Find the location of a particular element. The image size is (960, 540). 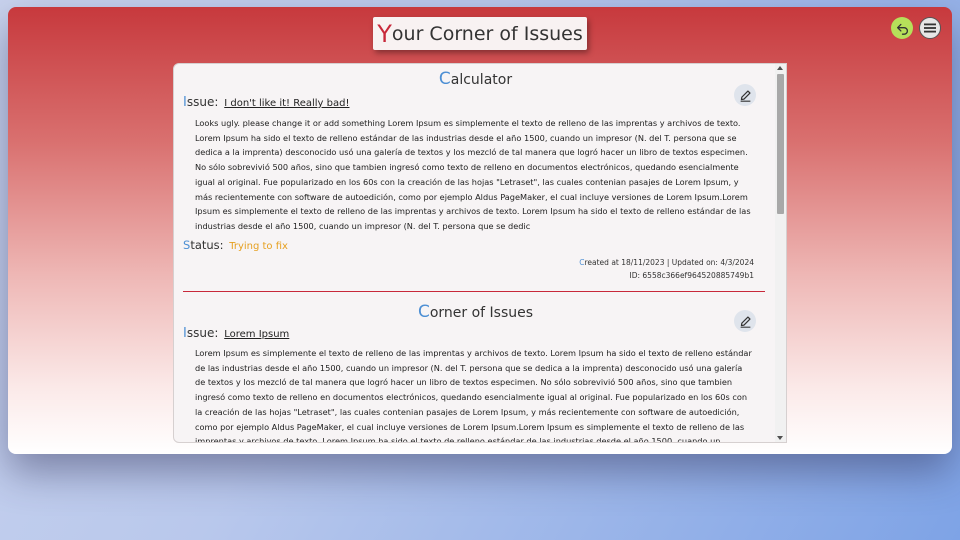

menu-button is located at coordinates (930, 28).